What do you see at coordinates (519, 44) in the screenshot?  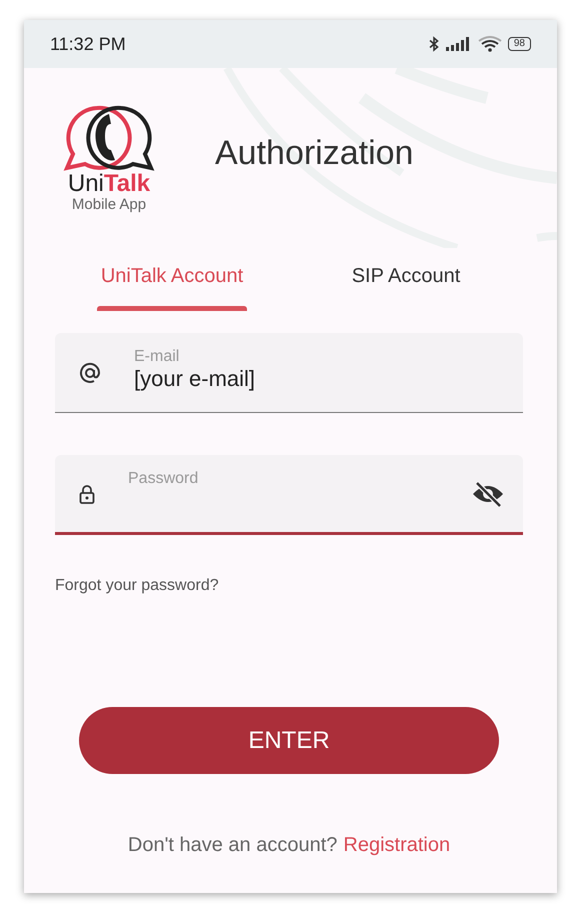 I see `battery-indicator: 98` at bounding box center [519, 44].